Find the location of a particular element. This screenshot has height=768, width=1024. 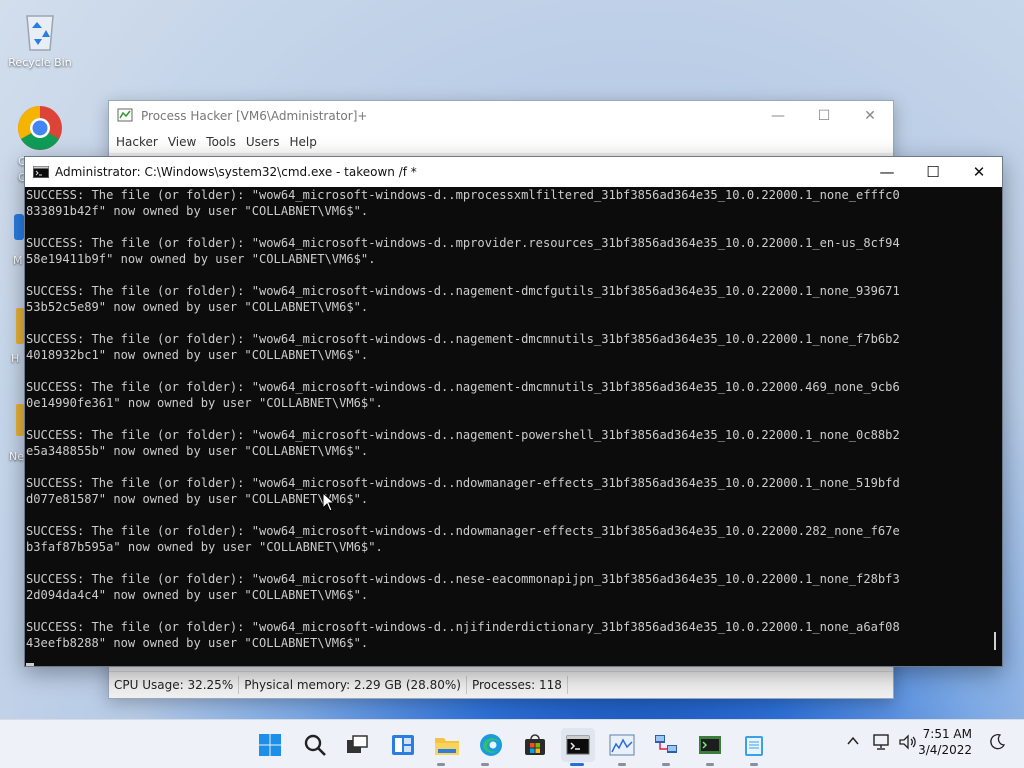

volume-button is located at coordinates (908, 743).